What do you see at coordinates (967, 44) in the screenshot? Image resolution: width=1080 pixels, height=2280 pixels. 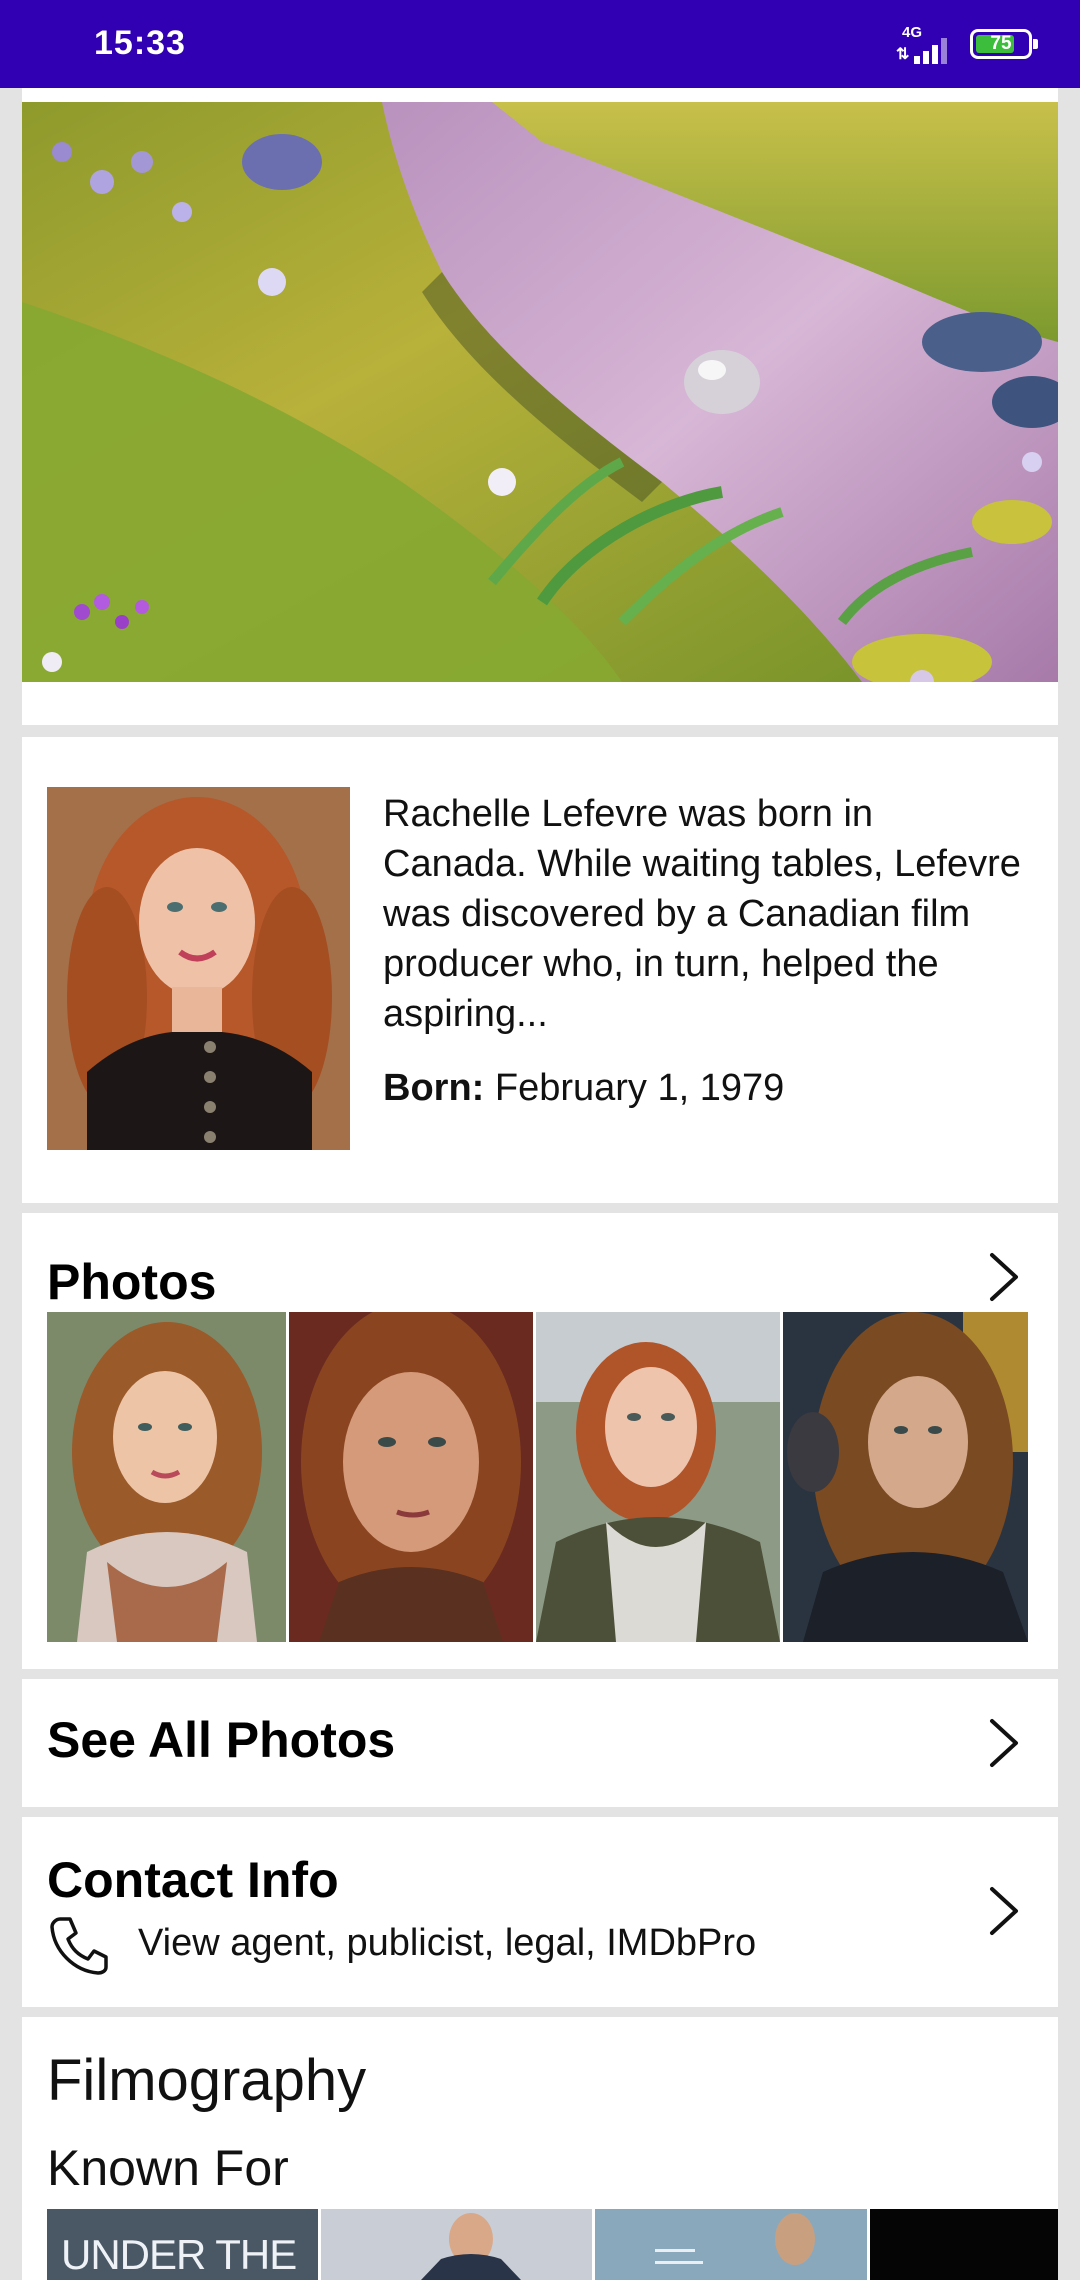 I see `status-icons: 4G ⇅ 75` at bounding box center [967, 44].